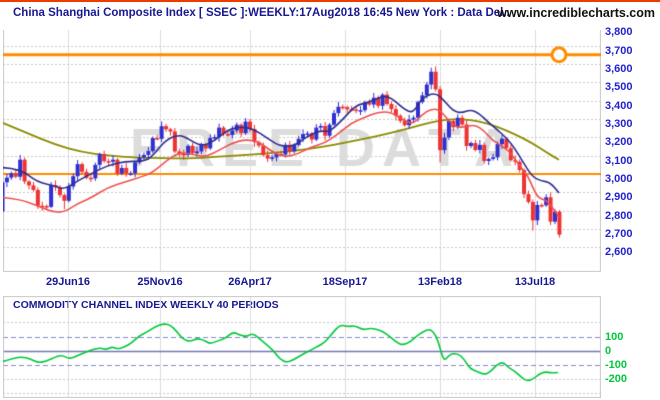 The image size is (660, 400). What do you see at coordinates (68, 282) in the screenshot?
I see `date-tick-label: 29Jun16` at bounding box center [68, 282].